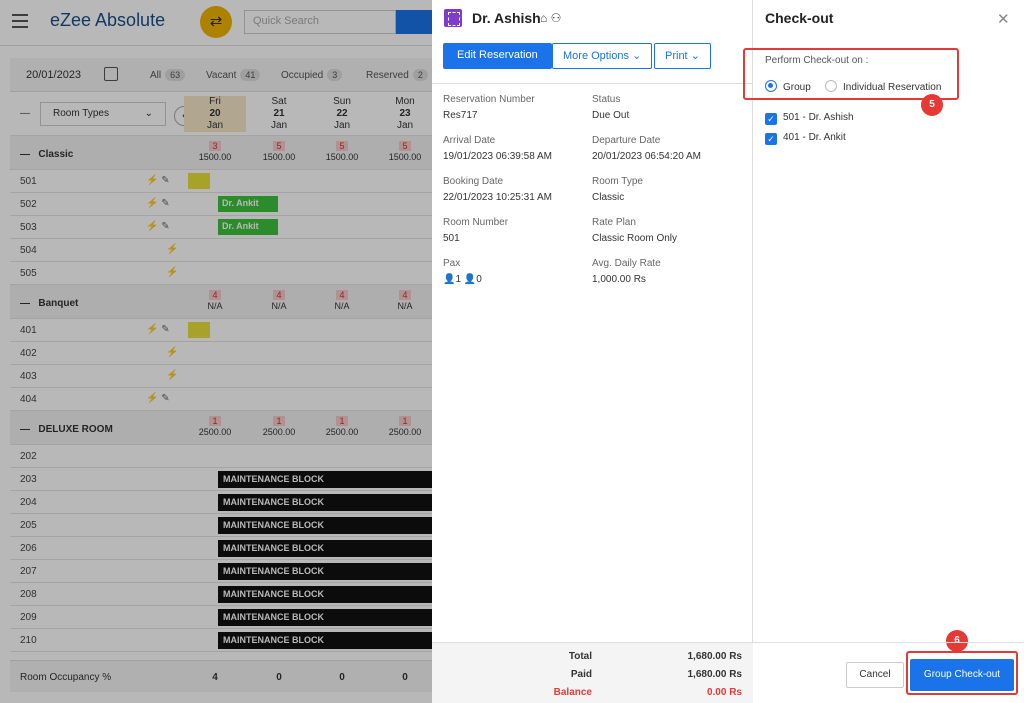 This screenshot has width=1024, height=703. I want to click on field-avg-daily-rate: Avg. Daily Rate 1,000.00 Rs, so click(626, 271).